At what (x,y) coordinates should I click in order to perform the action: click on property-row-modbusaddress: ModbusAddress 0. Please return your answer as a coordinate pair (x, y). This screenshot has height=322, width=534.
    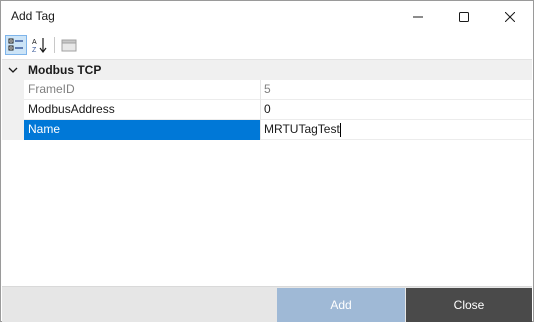
    Looking at the image, I should click on (267, 110).